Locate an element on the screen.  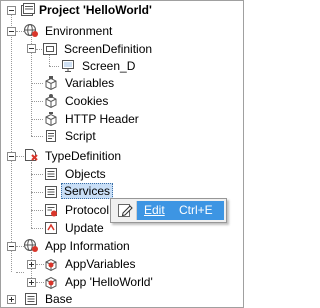
app-variables-icon is located at coordinates (51, 264).